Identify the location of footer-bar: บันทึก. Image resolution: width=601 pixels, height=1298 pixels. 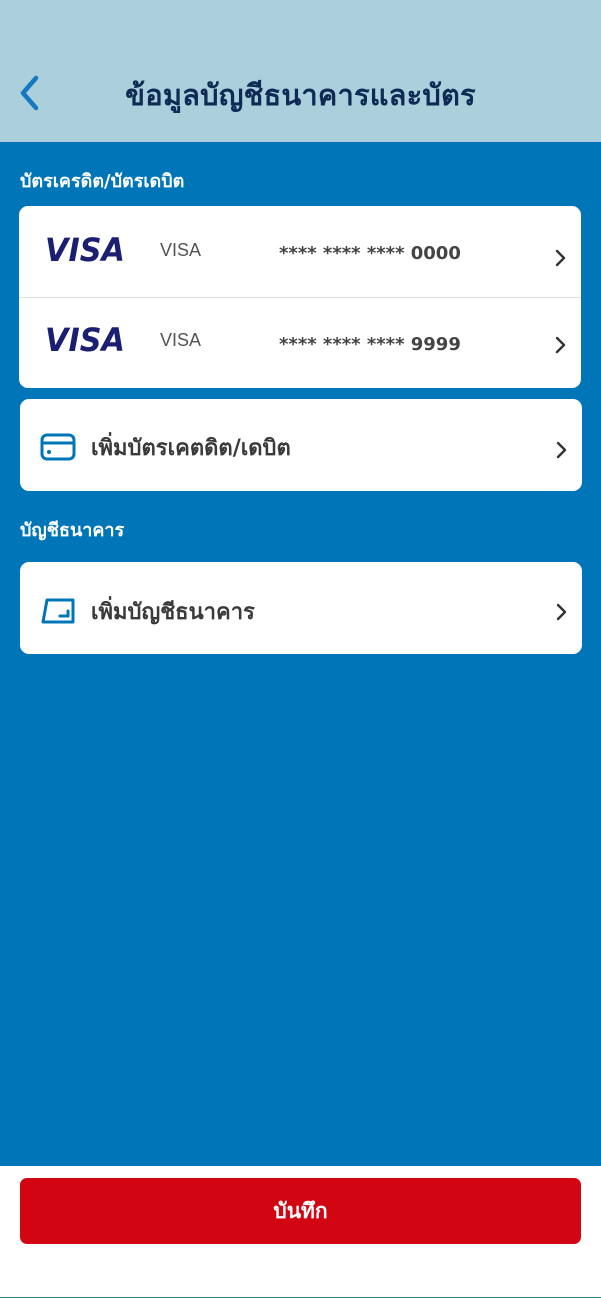
(300, 1232).